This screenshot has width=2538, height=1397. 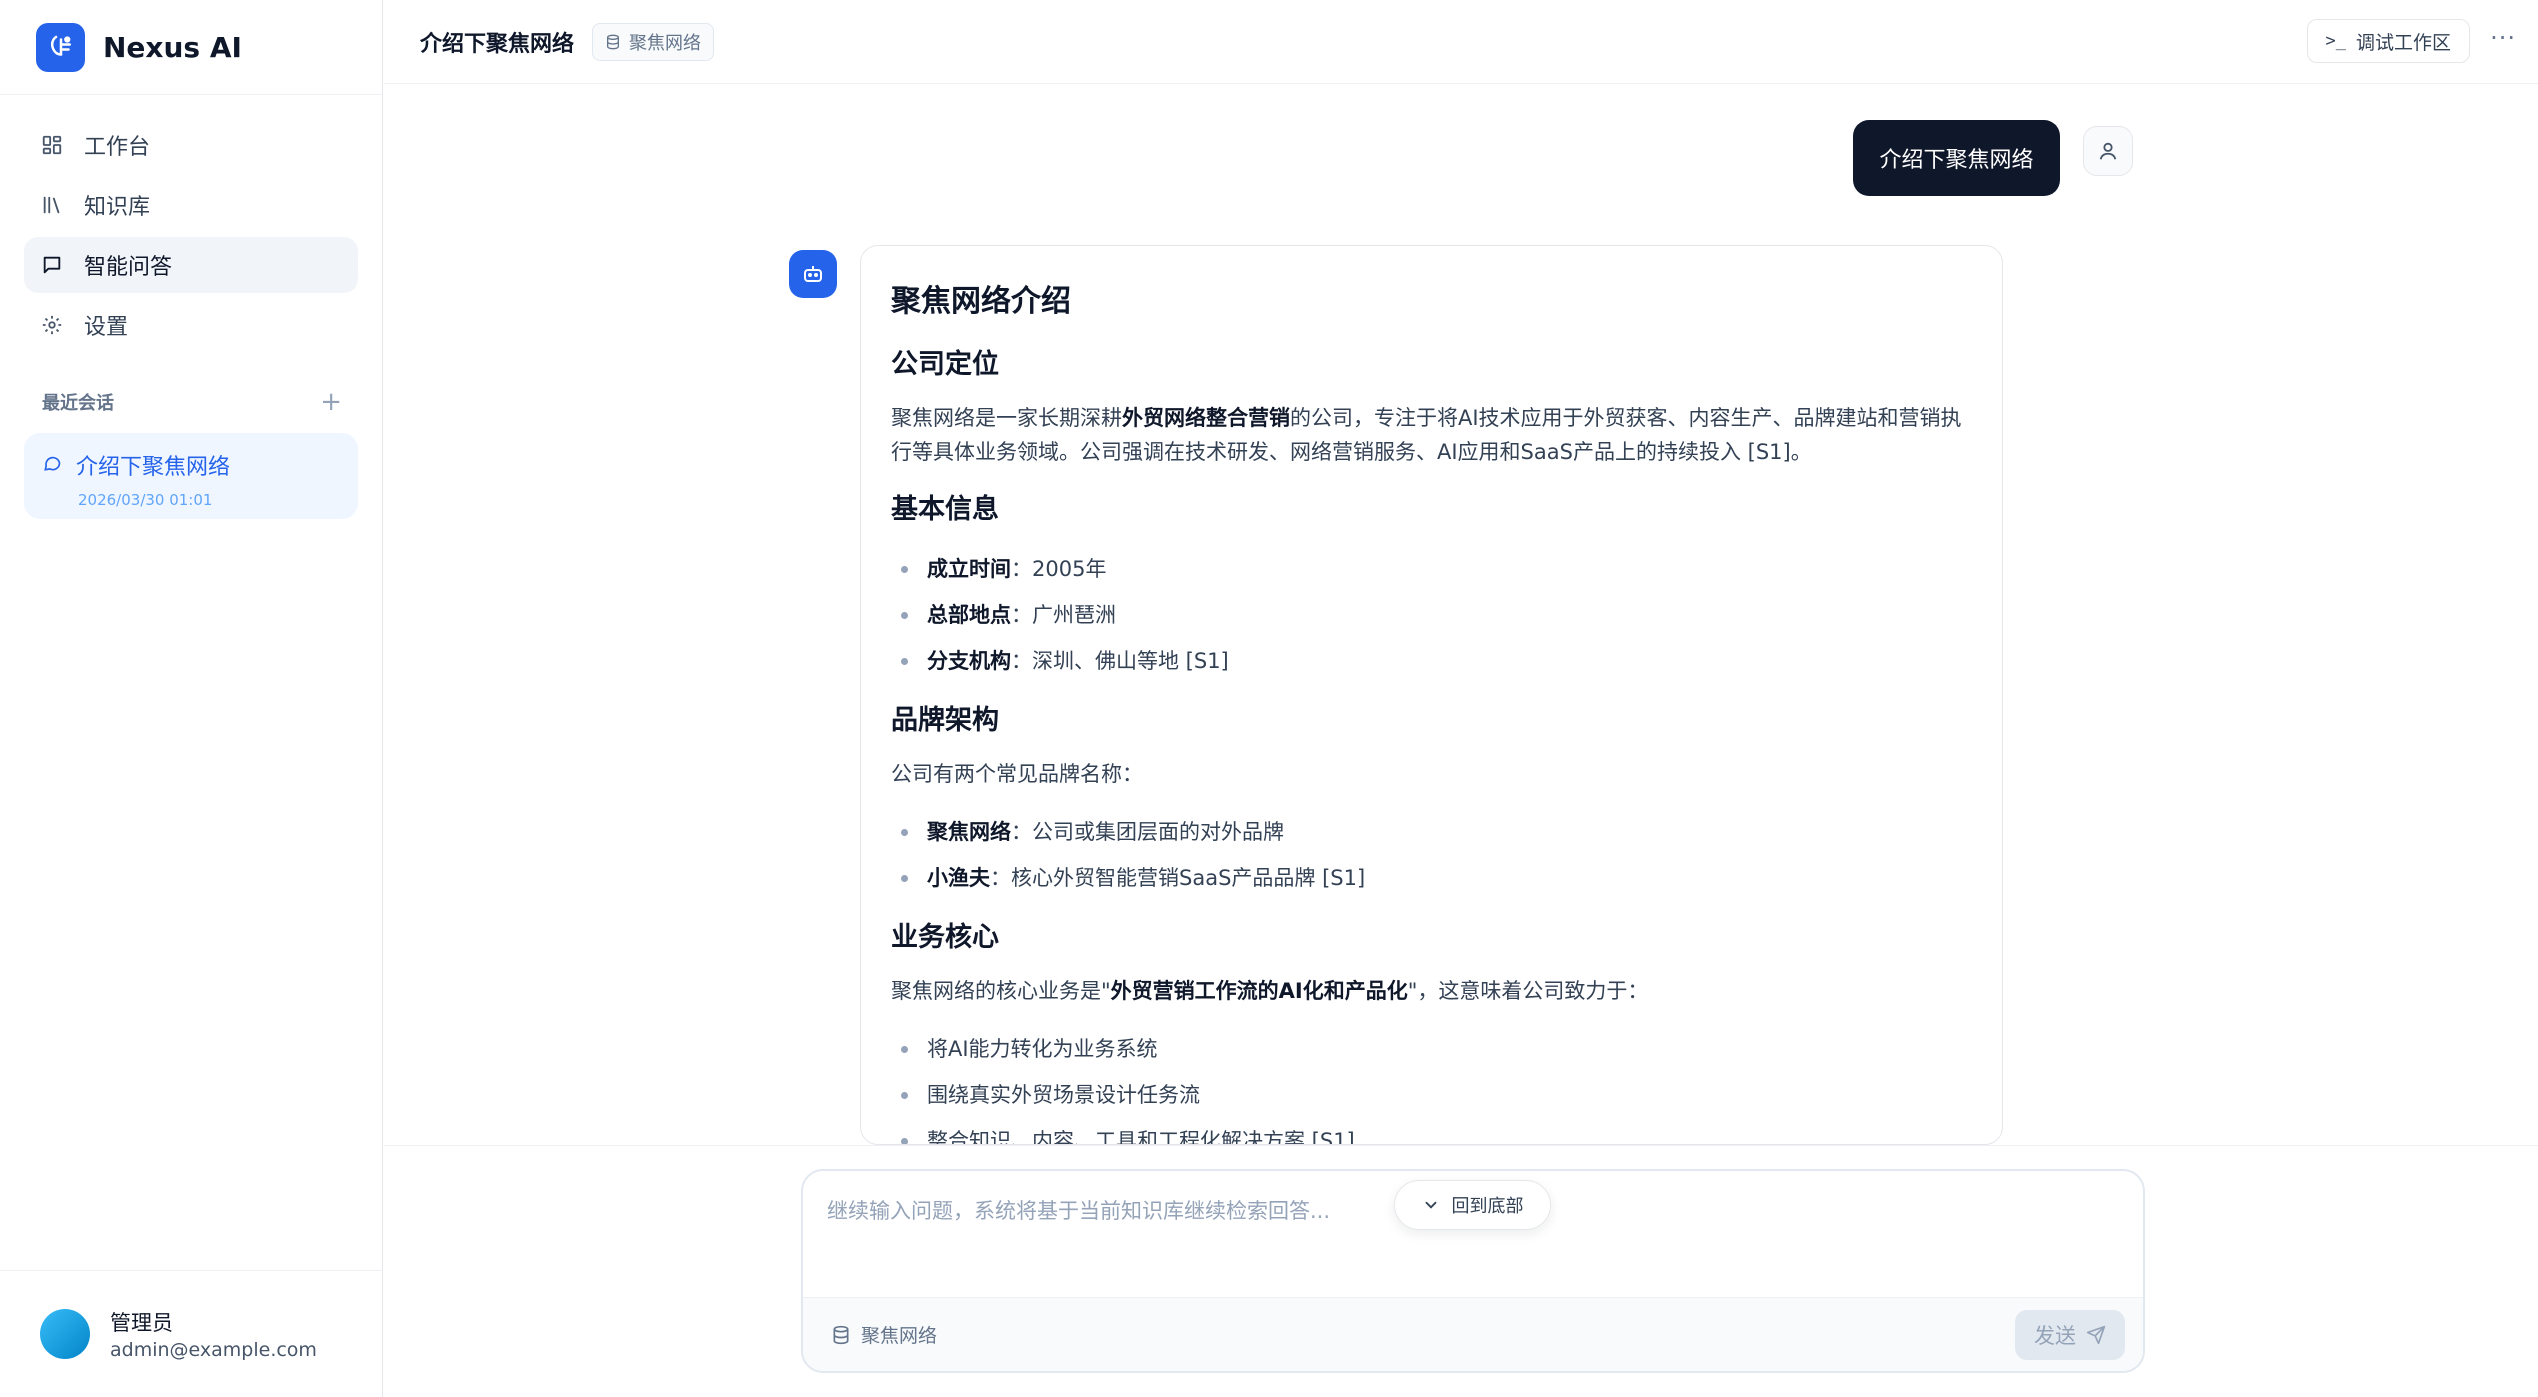 I want to click on list-item: 成立时间：2005年, so click(x=1431, y=569).